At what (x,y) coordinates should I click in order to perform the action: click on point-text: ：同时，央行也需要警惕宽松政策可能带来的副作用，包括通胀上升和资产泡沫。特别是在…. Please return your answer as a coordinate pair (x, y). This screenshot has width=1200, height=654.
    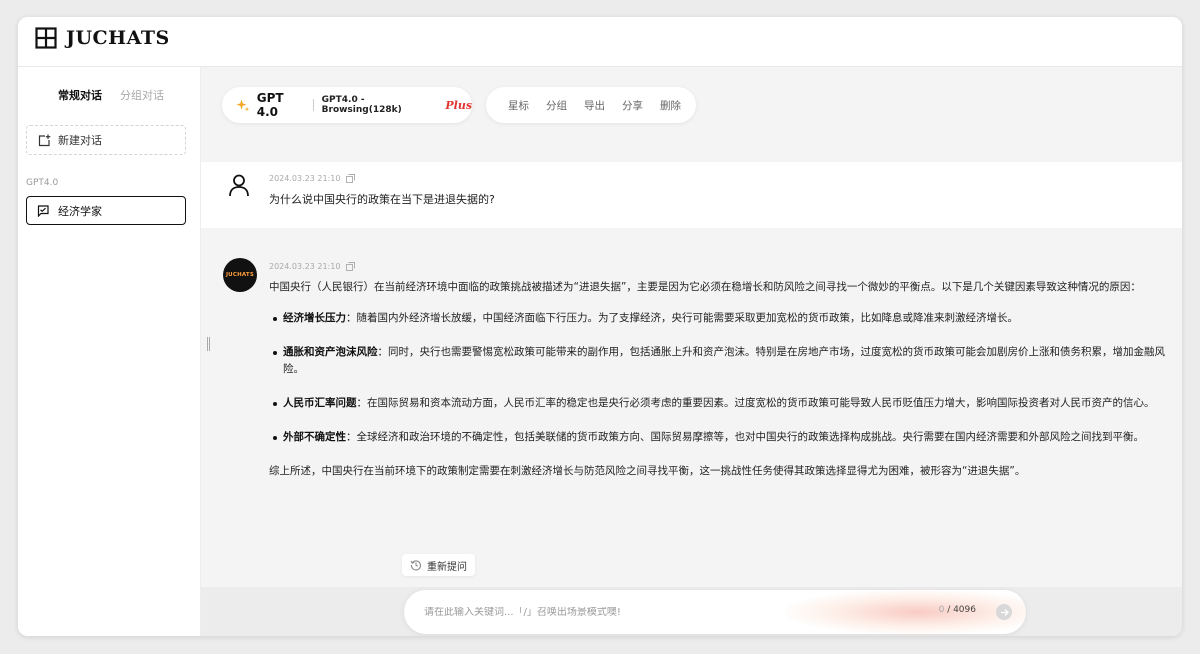
    Looking at the image, I should click on (724, 360).